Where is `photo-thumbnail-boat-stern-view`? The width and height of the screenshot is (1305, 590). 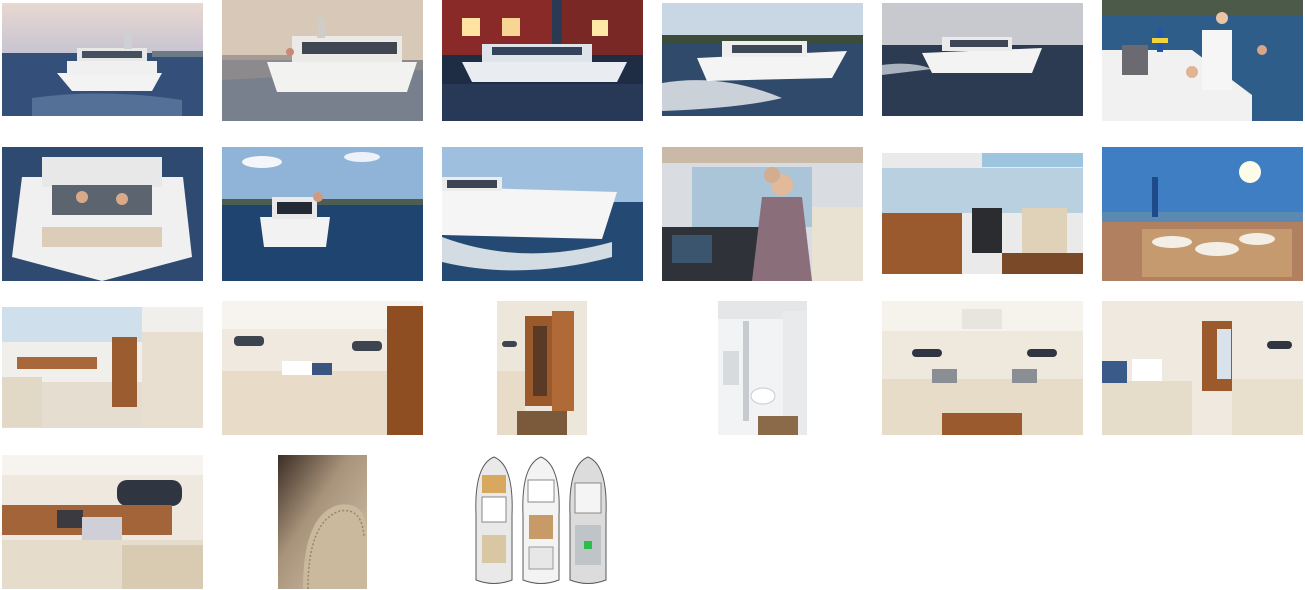 photo-thumbnail-boat-stern-view is located at coordinates (322, 214).